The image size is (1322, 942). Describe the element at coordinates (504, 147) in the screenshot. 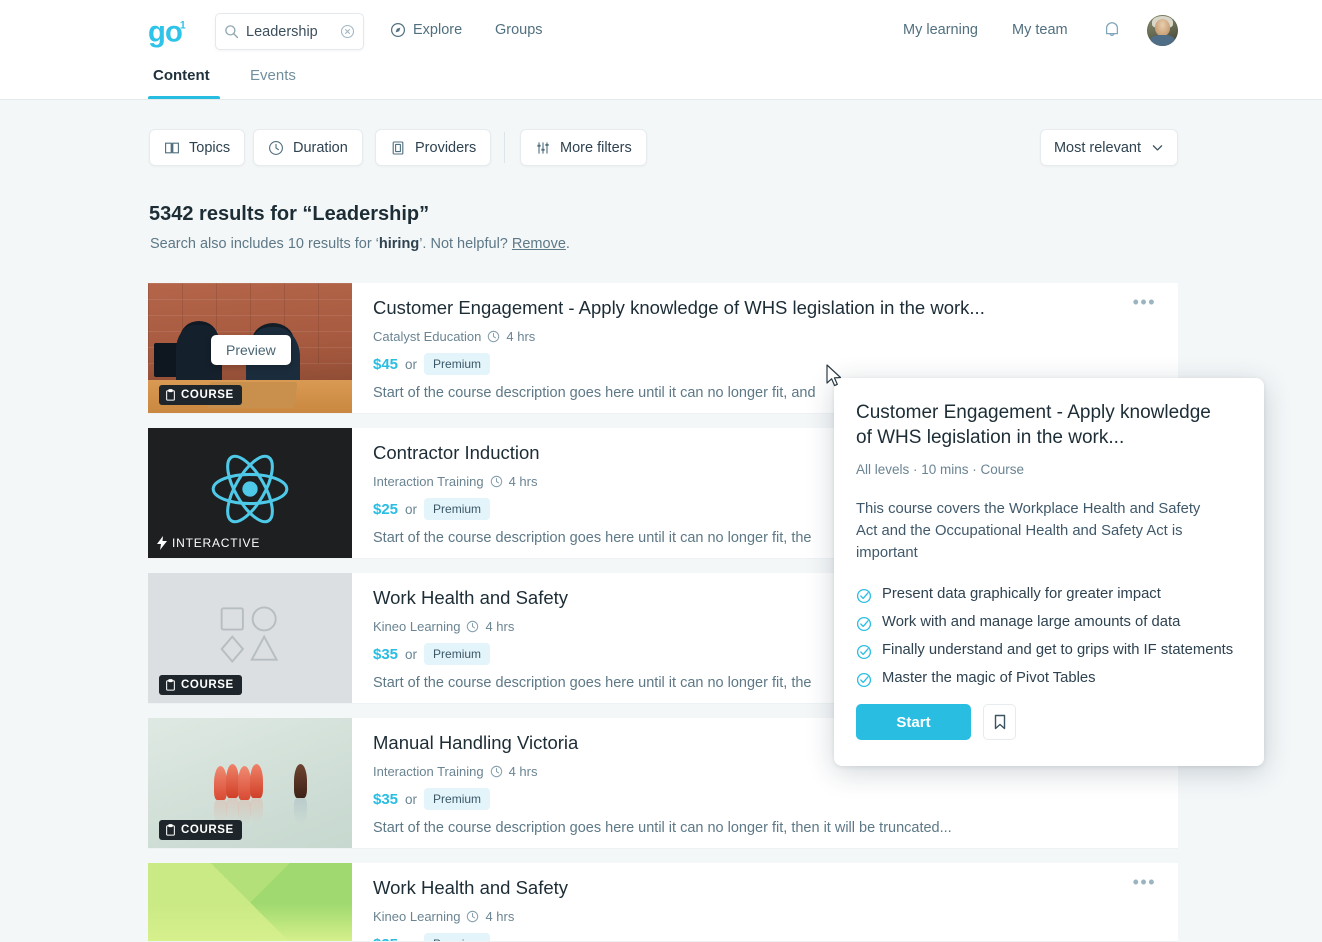

I see `filter-divider` at that location.